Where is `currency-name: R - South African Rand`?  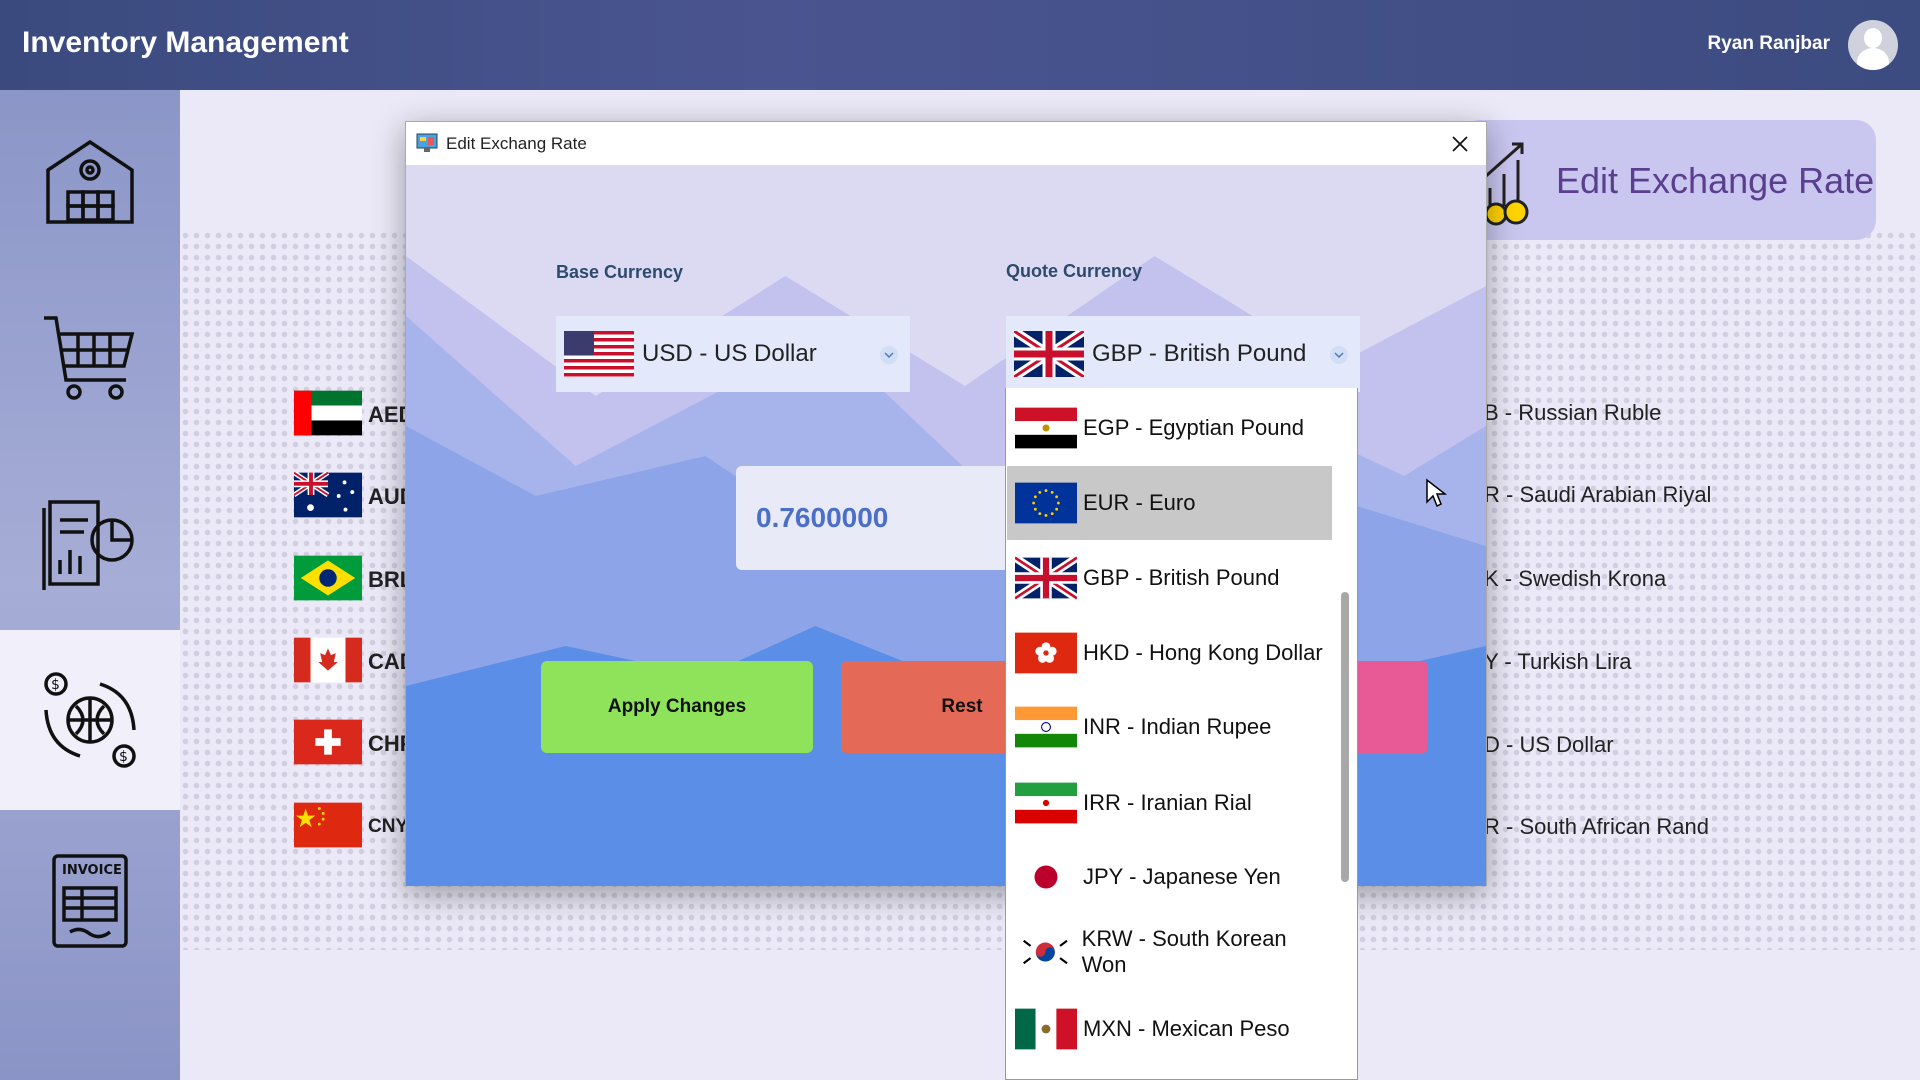
currency-name: R - South African Rand is located at coordinates (1597, 826).